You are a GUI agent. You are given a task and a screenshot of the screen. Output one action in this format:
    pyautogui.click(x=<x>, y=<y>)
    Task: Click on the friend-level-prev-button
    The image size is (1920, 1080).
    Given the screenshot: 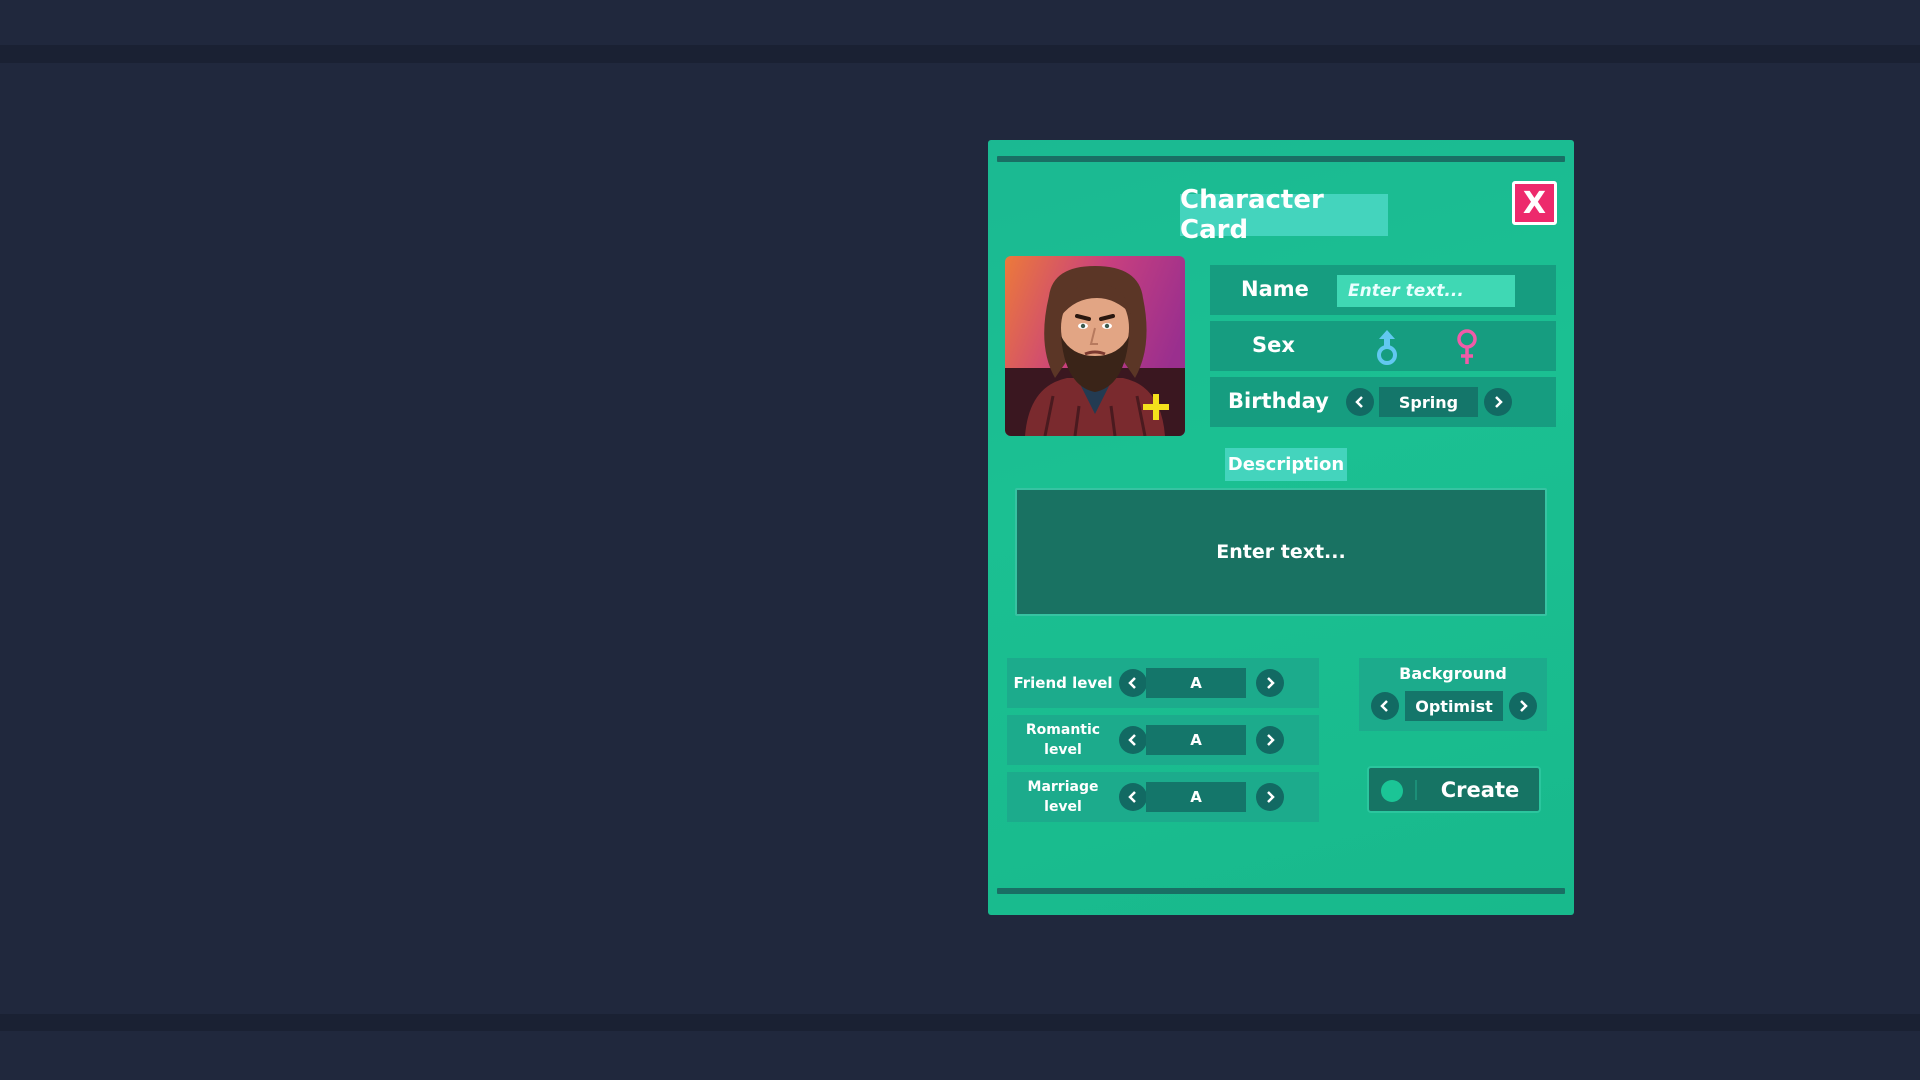 What is the action you would take?
    pyautogui.click(x=1133, y=683)
    